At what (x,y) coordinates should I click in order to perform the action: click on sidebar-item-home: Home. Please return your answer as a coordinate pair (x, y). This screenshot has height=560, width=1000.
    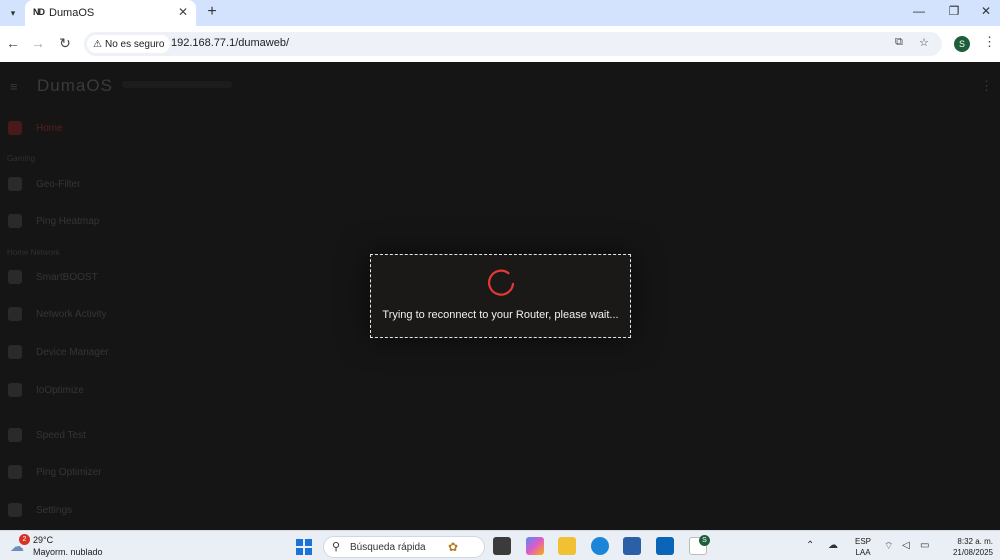
    Looking at the image, I should click on (60, 128).